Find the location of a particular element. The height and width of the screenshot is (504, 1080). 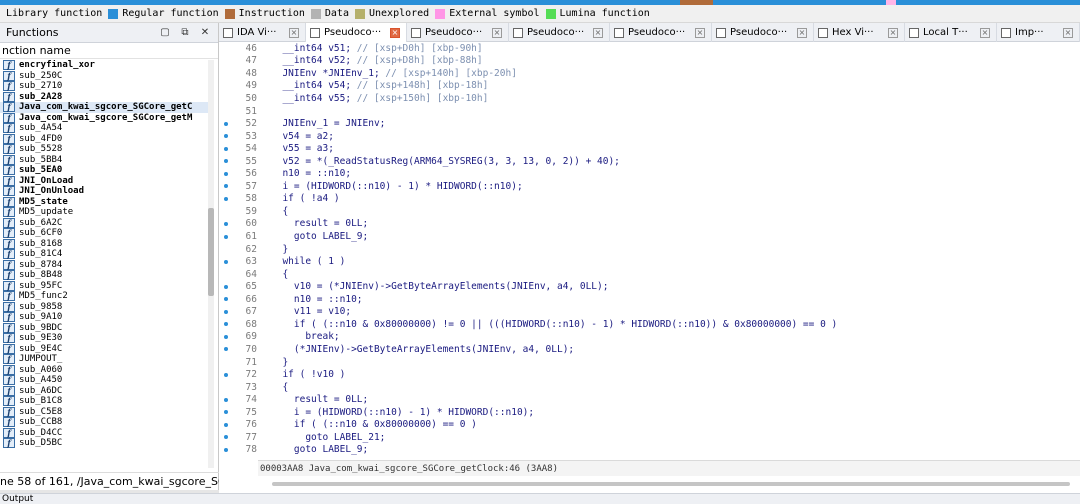

code-horizontal-scrollbar is located at coordinates (669, 484).